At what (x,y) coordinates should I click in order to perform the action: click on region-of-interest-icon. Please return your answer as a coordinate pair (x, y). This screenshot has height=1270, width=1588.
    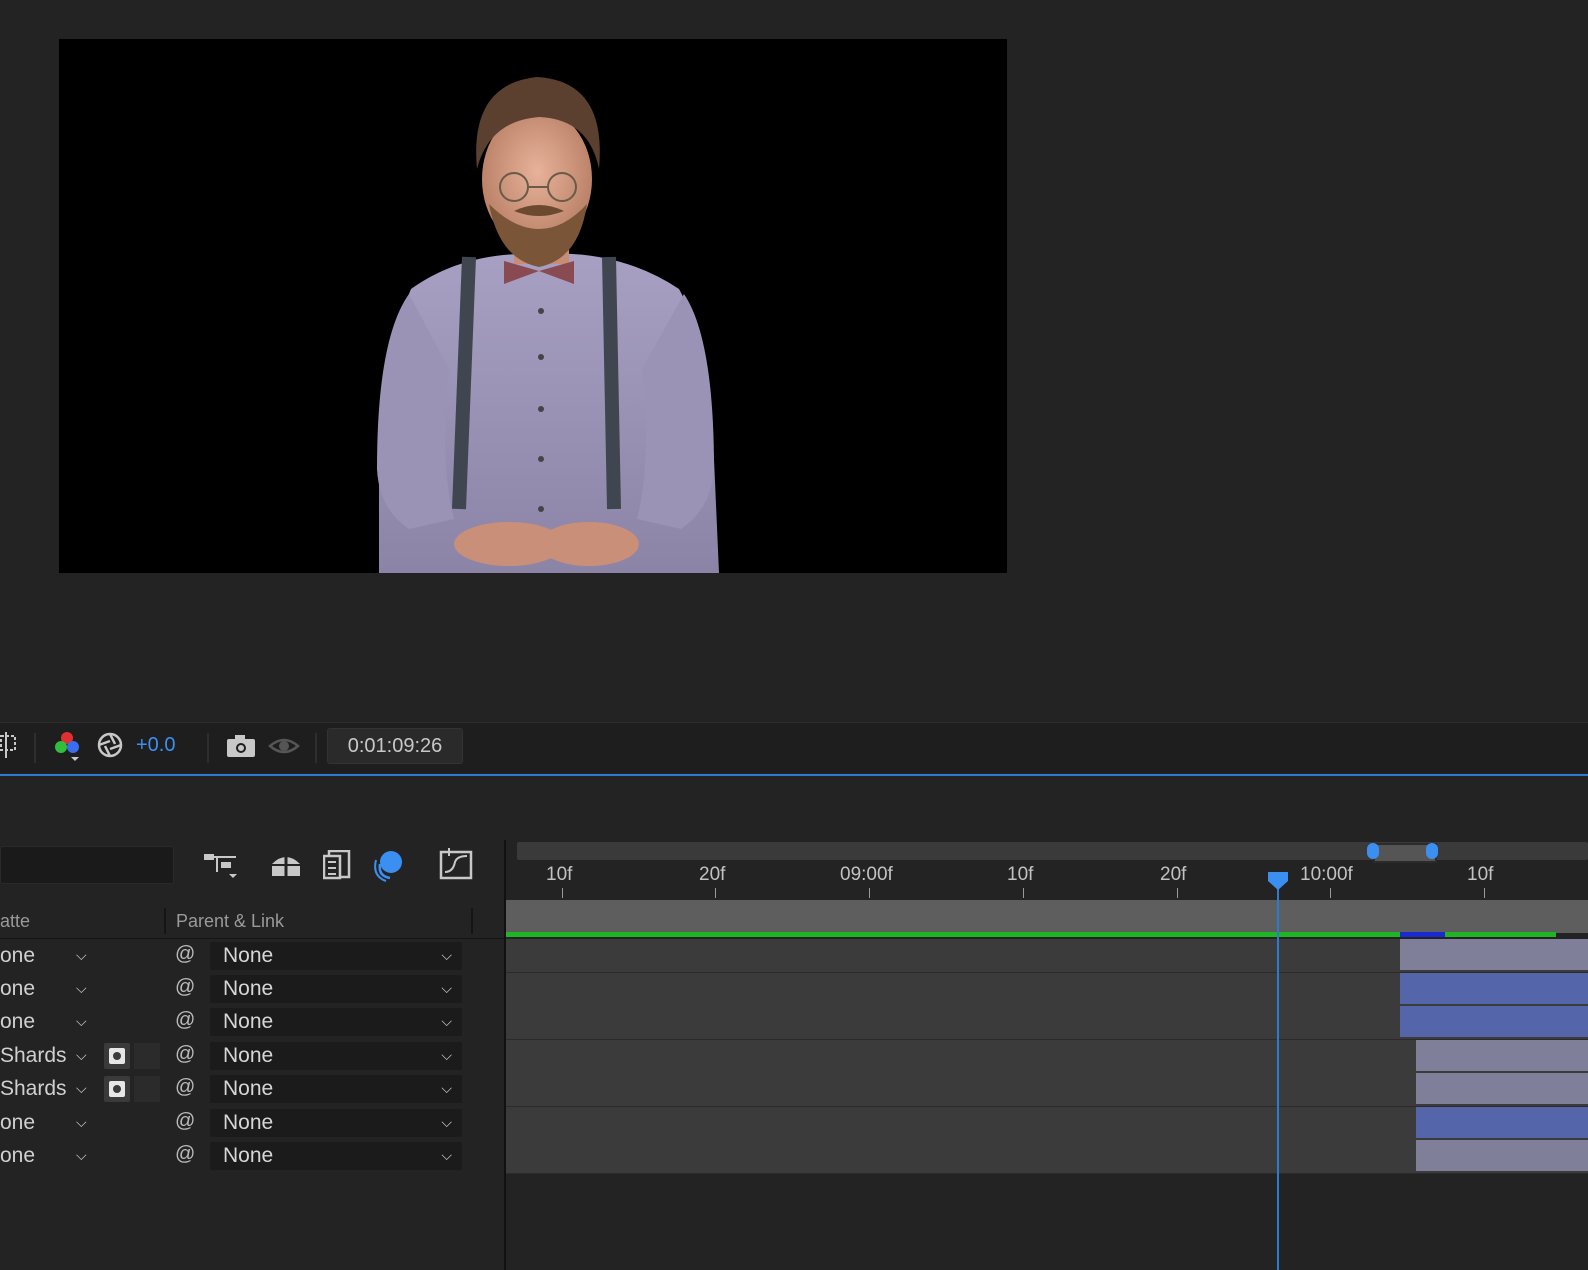
    Looking at the image, I should click on (10, 746).